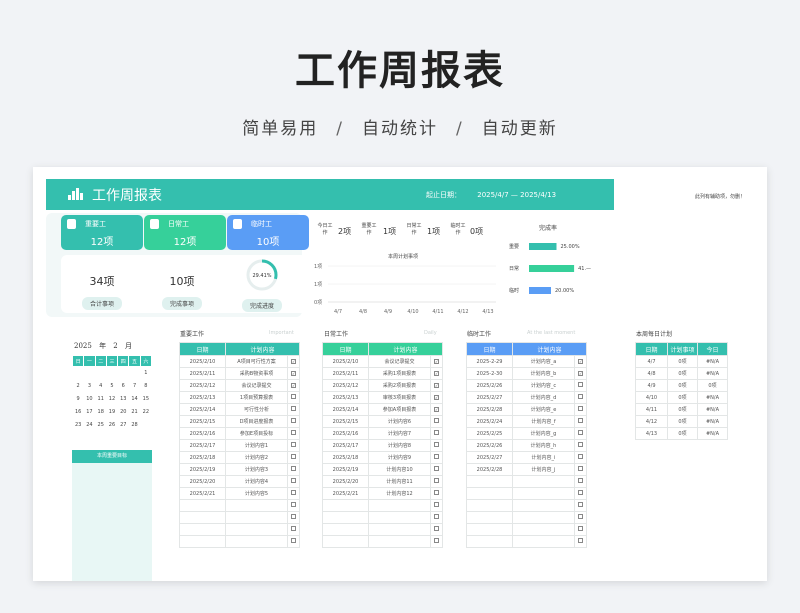 The height and width of the screenshot is (613, 800). What do you see at coordinates (102, 232) in the screenshot?
I see `card-important: 重要工 12项` at bounding box center [102, 232].